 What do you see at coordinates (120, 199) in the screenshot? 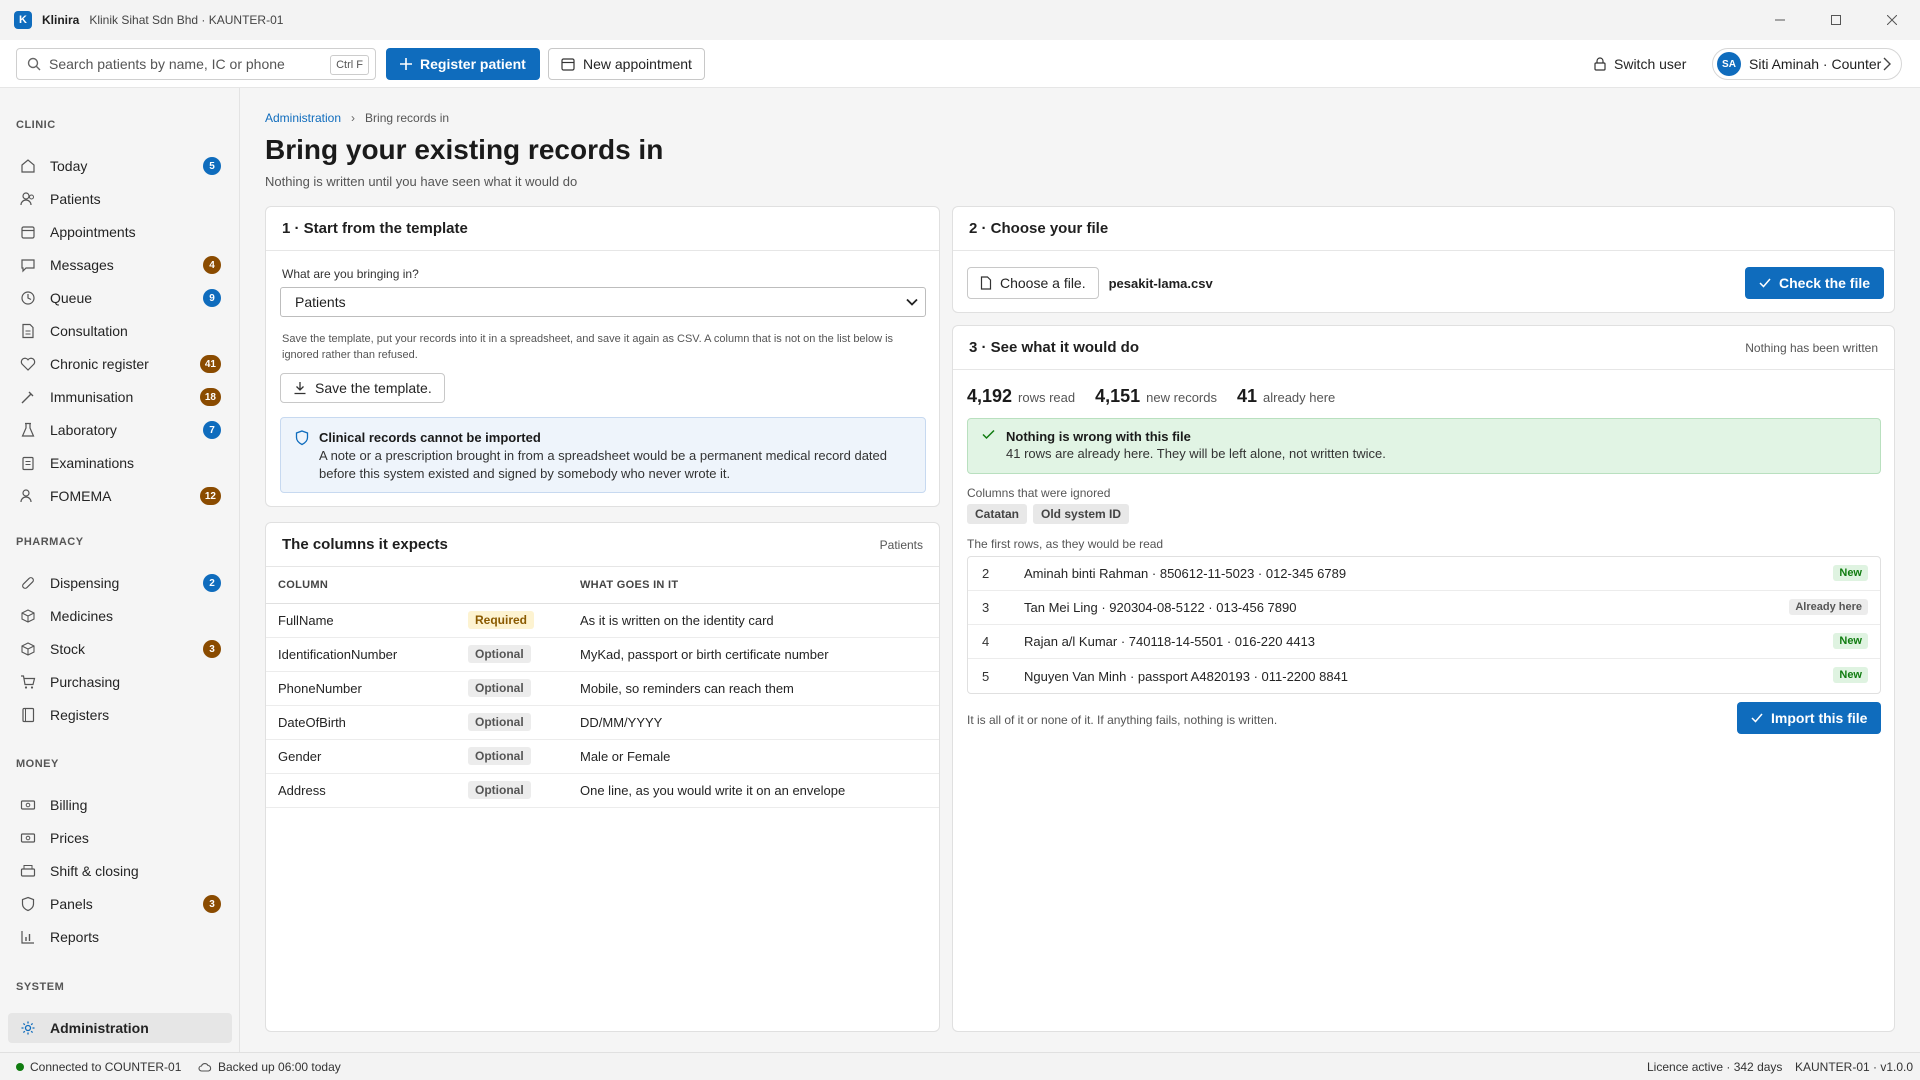
I see `sidebar-item-patients: Patients` at bounding box center [120, 199].